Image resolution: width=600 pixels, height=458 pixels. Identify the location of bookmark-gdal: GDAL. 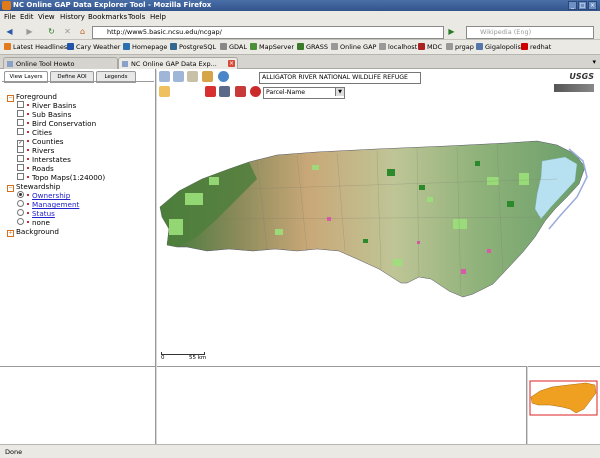
(233, 47).